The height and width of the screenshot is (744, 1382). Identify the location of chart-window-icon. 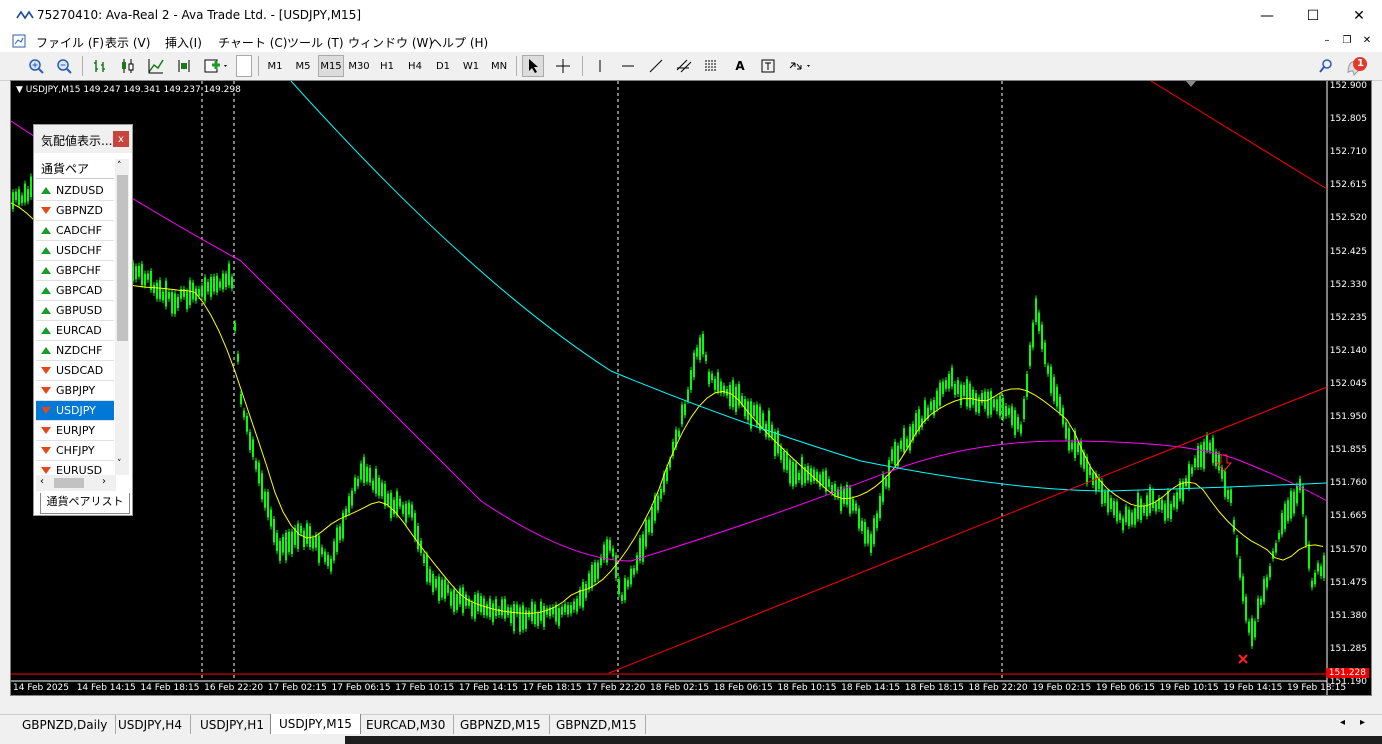
(19, 41).